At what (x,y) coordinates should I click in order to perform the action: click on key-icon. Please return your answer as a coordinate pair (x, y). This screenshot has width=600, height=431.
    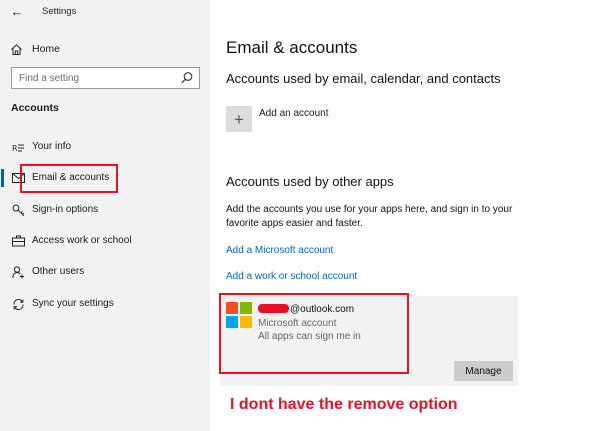
    Looking at the image, I should click on (18, 210).